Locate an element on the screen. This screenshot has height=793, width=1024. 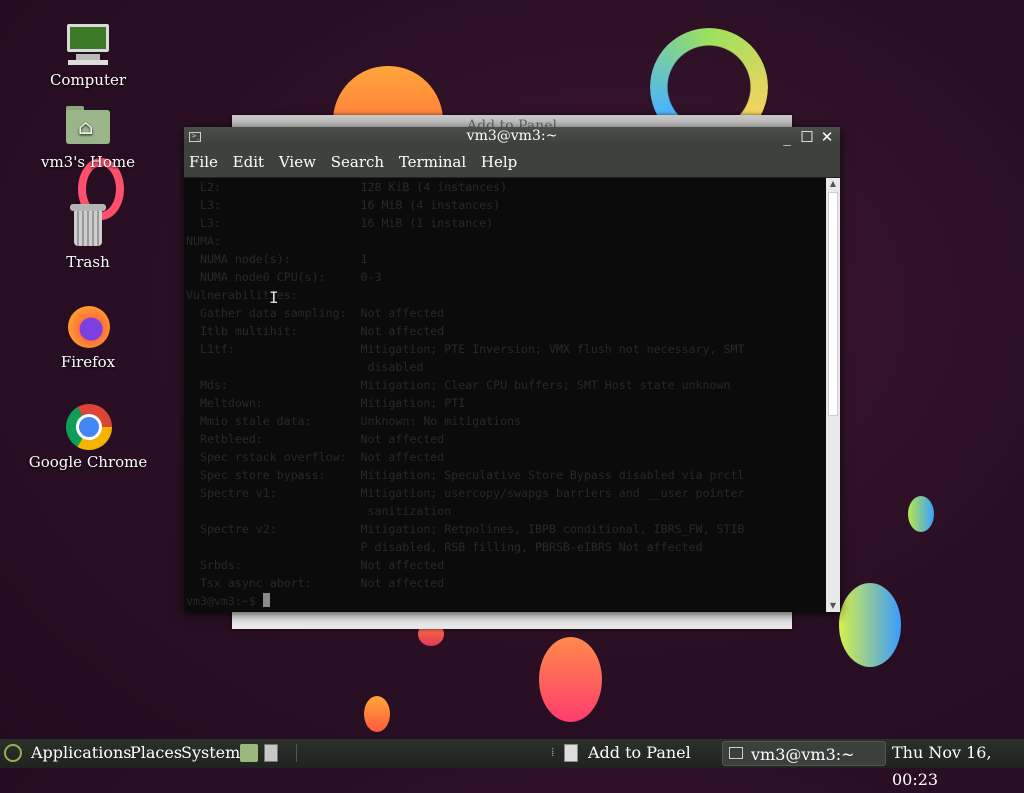
panel-separator is located at coordinates (296, 753).